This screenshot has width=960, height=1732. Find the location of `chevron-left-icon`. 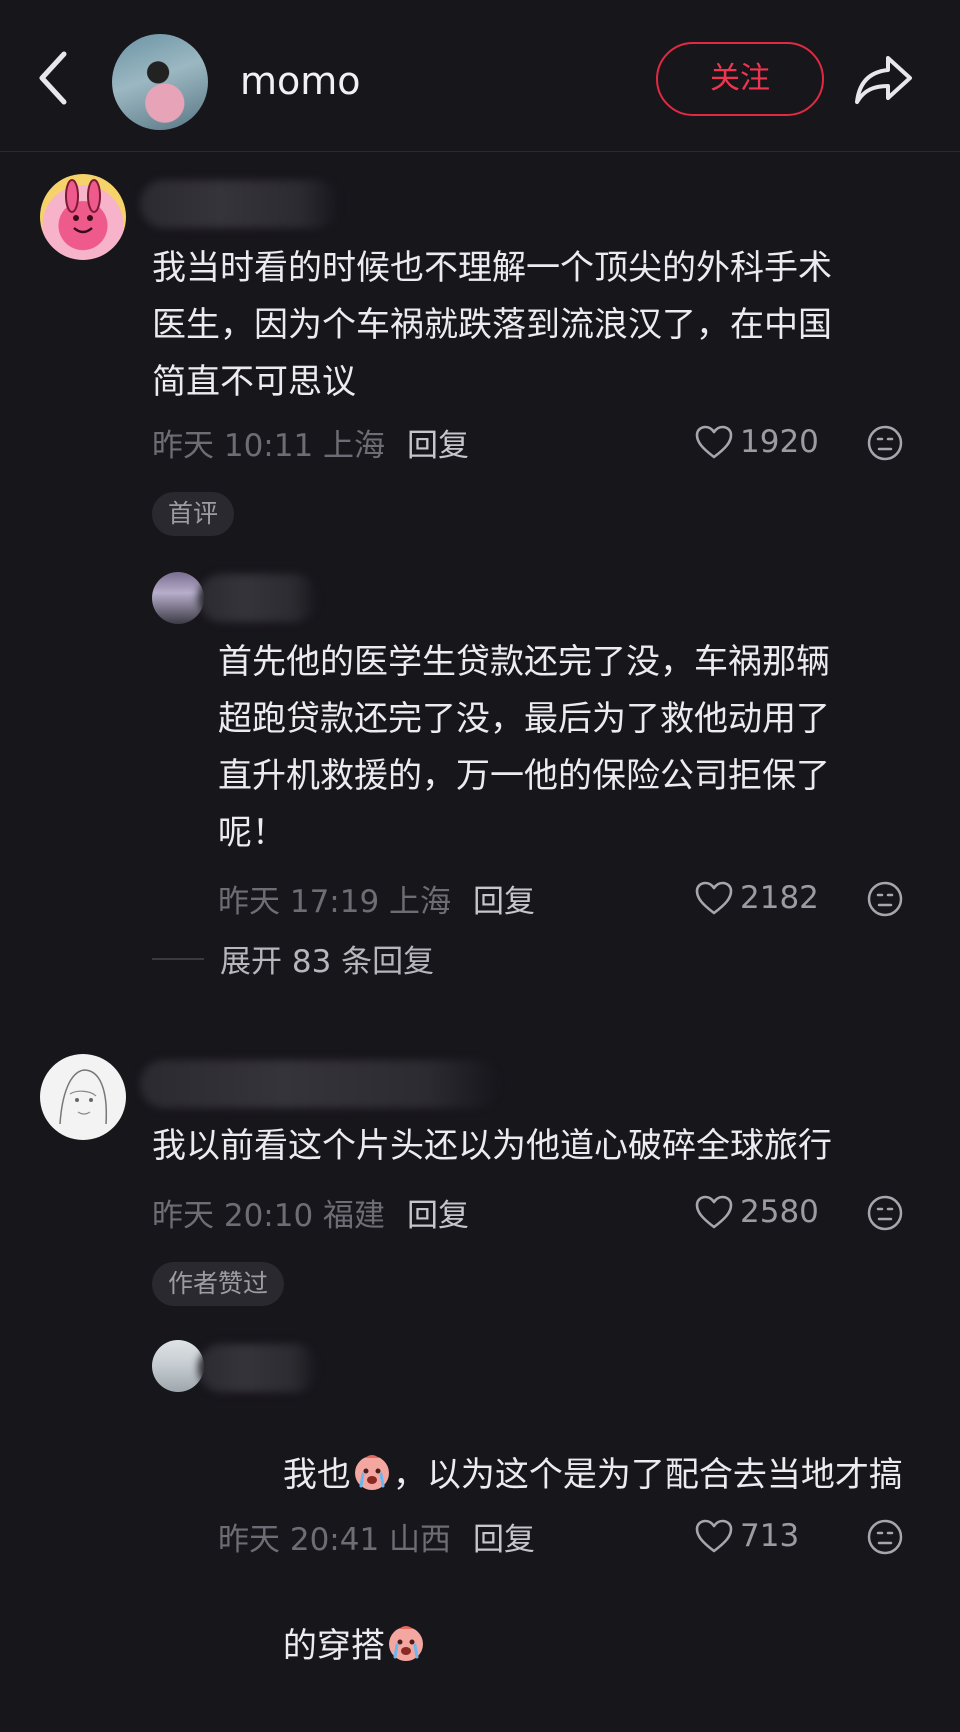

chevron-left-icon is located at coordinates (53, 78).